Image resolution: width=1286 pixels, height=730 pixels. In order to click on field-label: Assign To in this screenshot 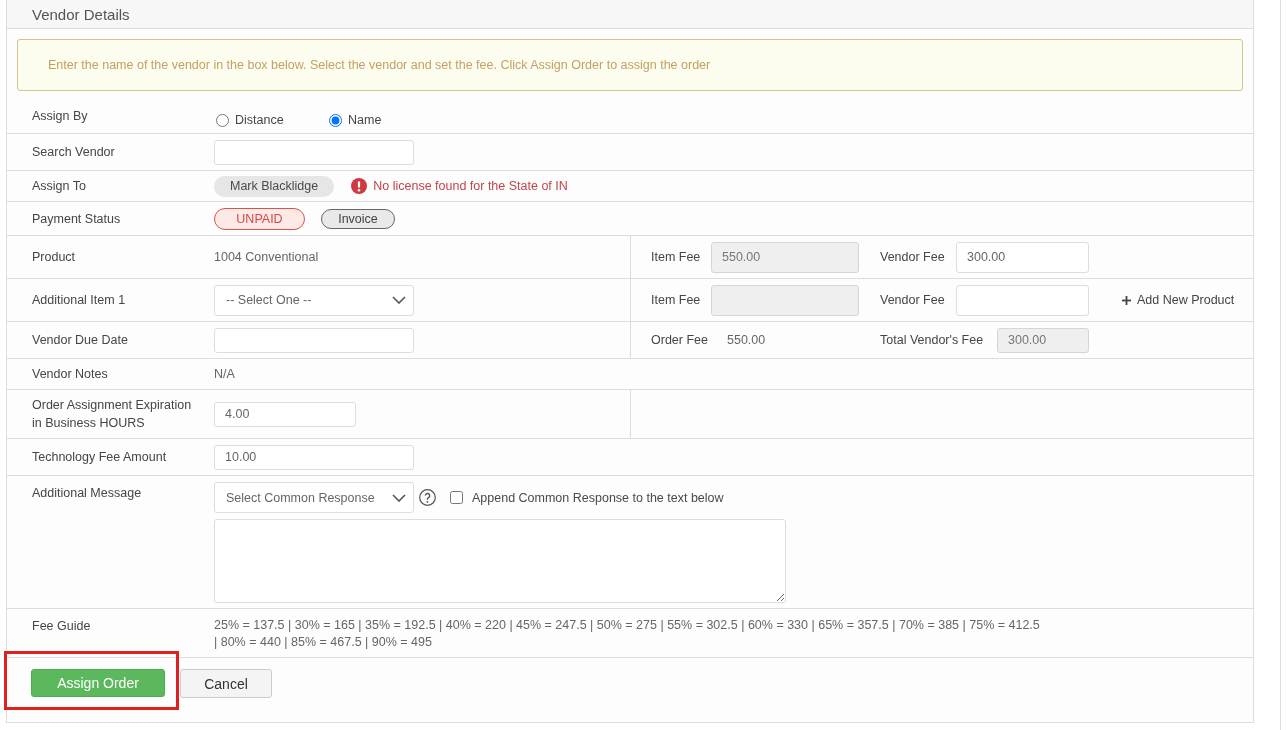, I will do `click(59, 186)`.